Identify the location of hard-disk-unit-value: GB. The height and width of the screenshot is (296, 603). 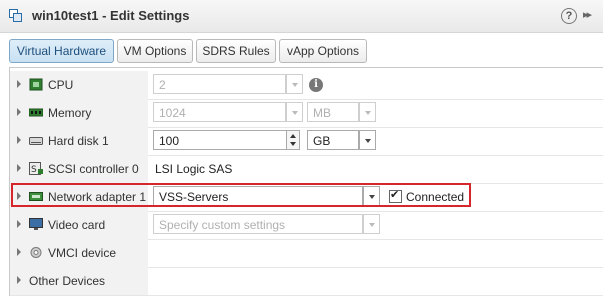
(322, 141).